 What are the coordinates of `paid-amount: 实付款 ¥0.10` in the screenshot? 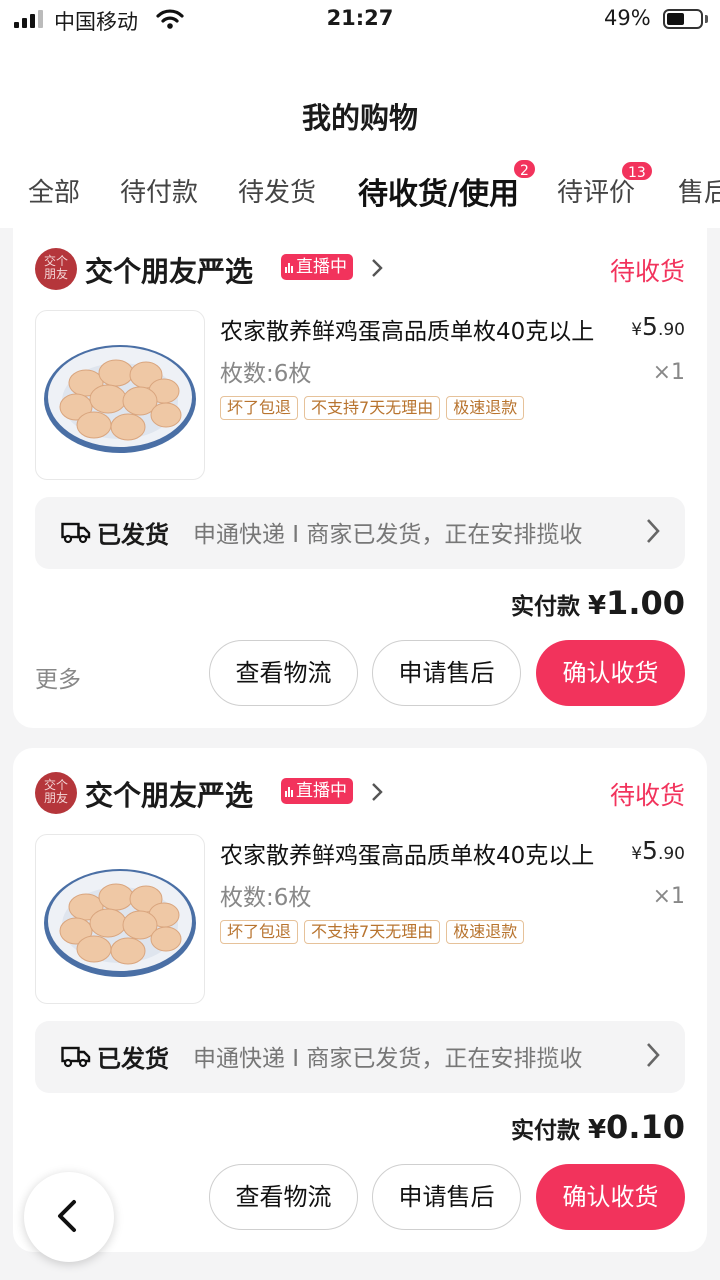 It's located at (598, 1127).